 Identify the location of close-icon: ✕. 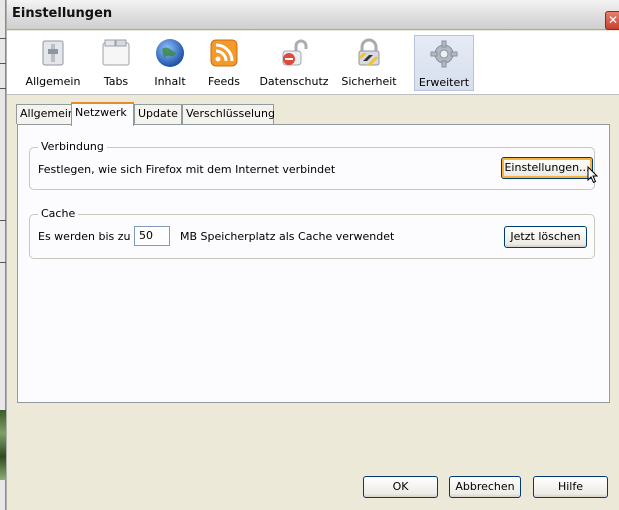
(613, 20).